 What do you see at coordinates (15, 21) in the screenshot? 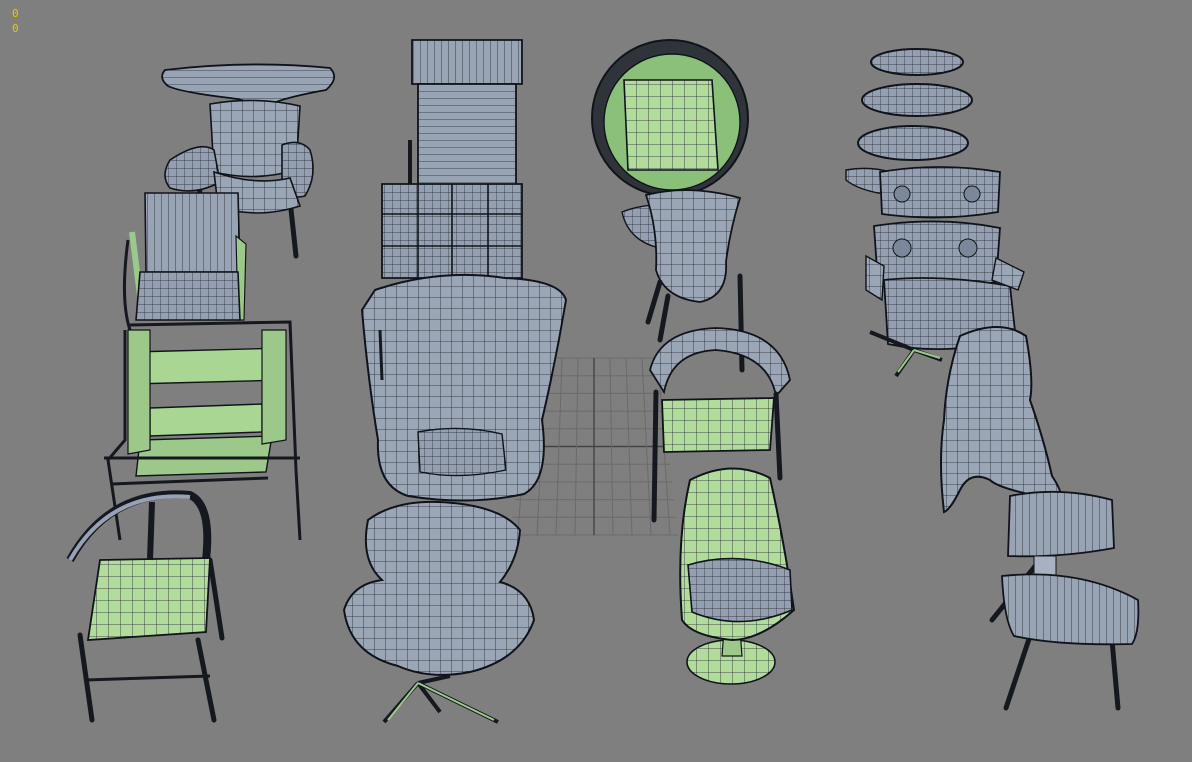
I see `viewport-statistics: 0 0` at bounding box center [15, 21].